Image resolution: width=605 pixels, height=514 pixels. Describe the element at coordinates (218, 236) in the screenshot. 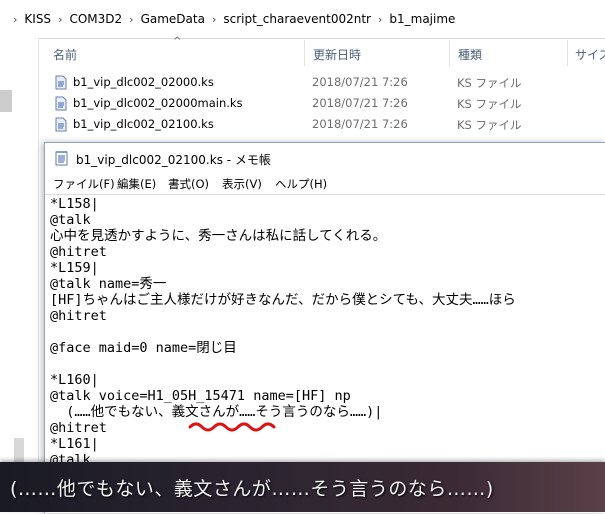

I see `script-line: 心中を見透かすように、秀一さんは私に話してくれる。` at that location.